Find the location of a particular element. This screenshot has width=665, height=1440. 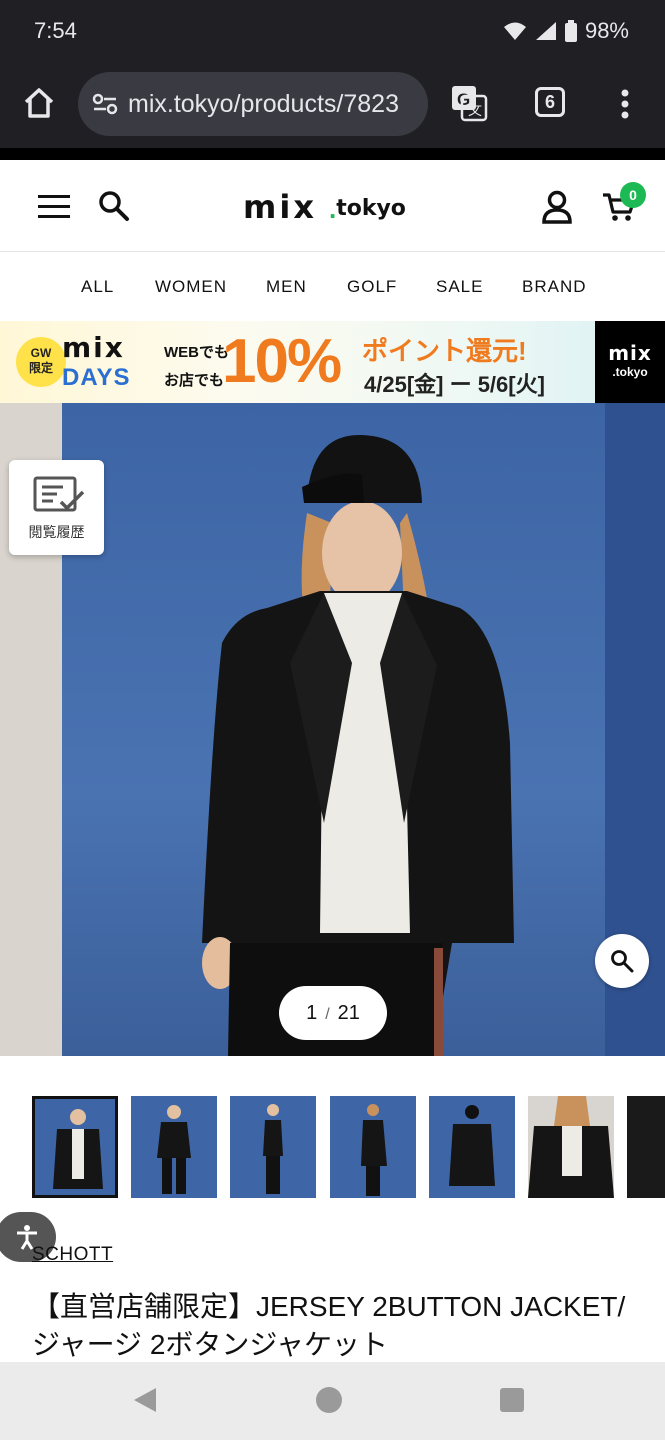

banner-store-label: お店でも is located at coordinates (194, 380).